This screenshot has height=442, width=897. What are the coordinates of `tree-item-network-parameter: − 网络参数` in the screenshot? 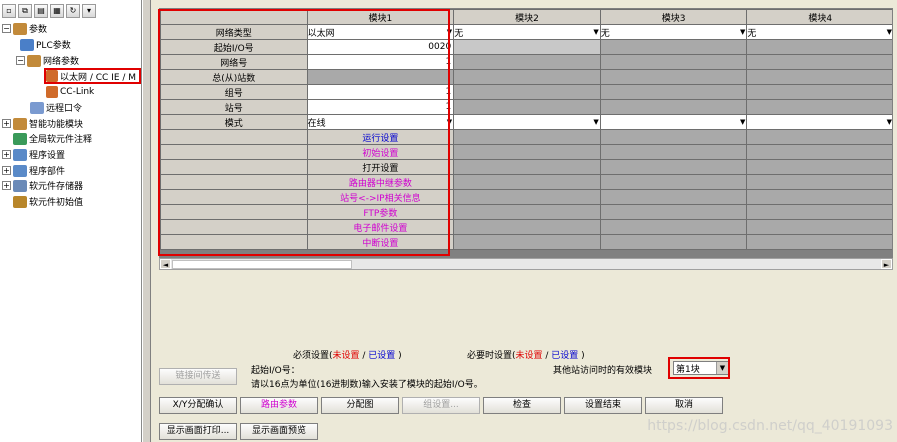 It's located at (47, 60).